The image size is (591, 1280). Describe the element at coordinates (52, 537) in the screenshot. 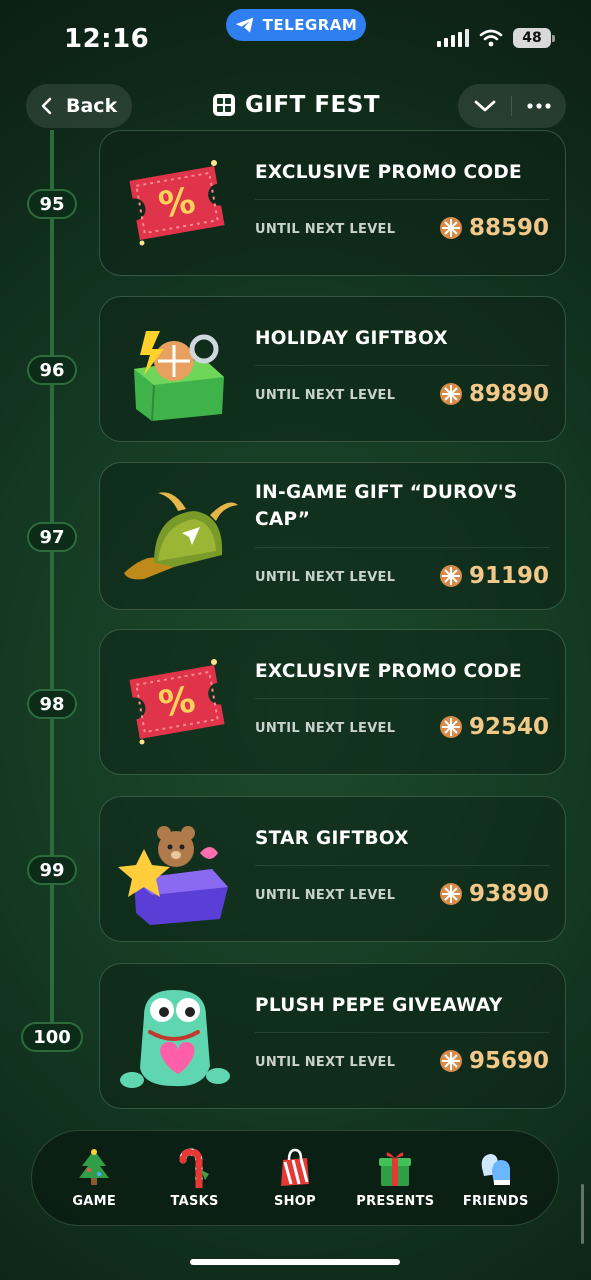

I see `level-badge: 97` at that location.